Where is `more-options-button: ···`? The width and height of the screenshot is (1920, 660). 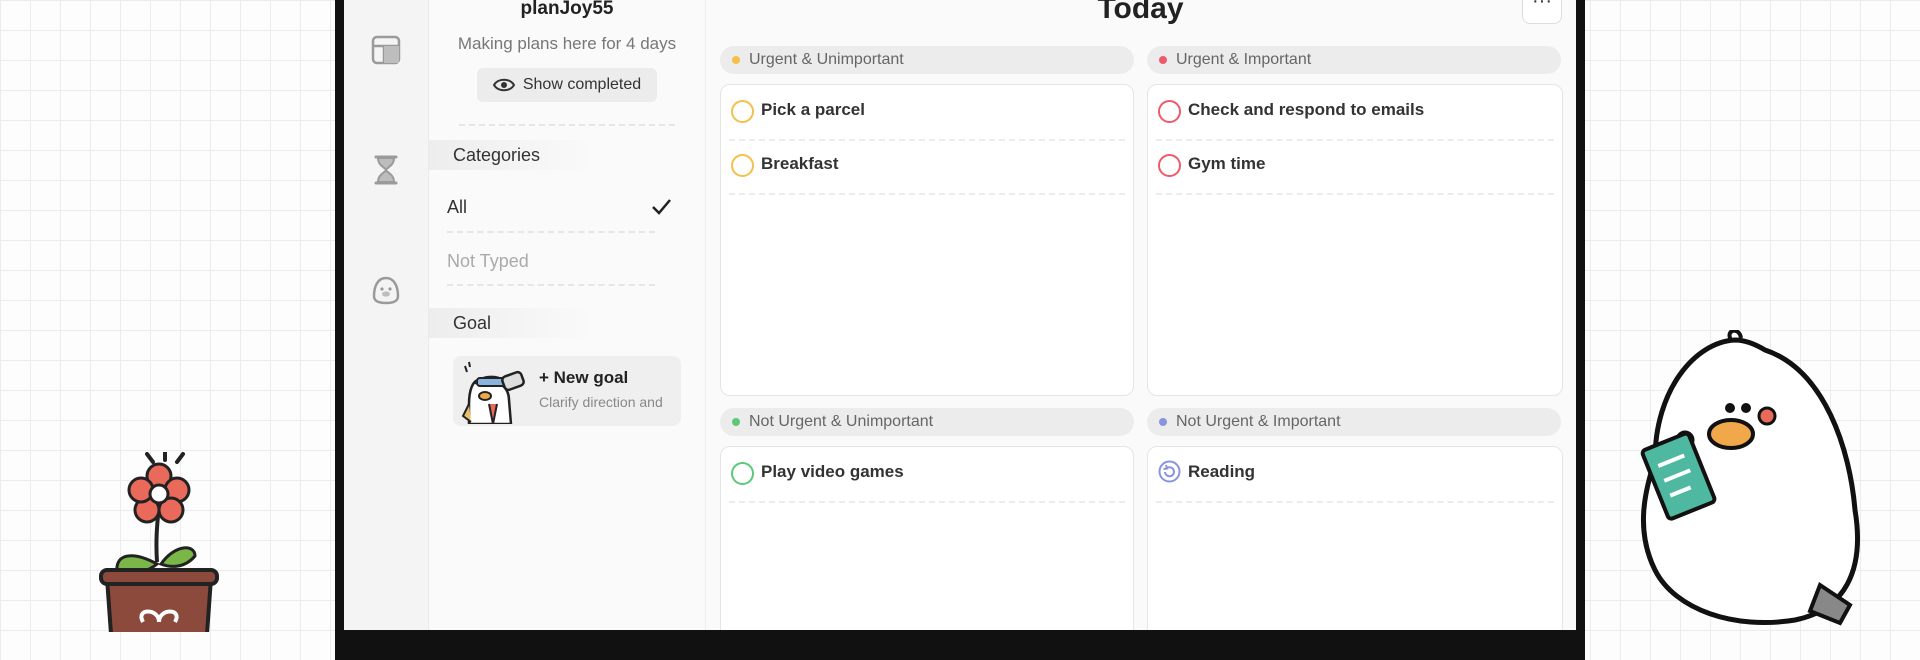 more-options-button: ··· is located at coordinates (1542, 12).